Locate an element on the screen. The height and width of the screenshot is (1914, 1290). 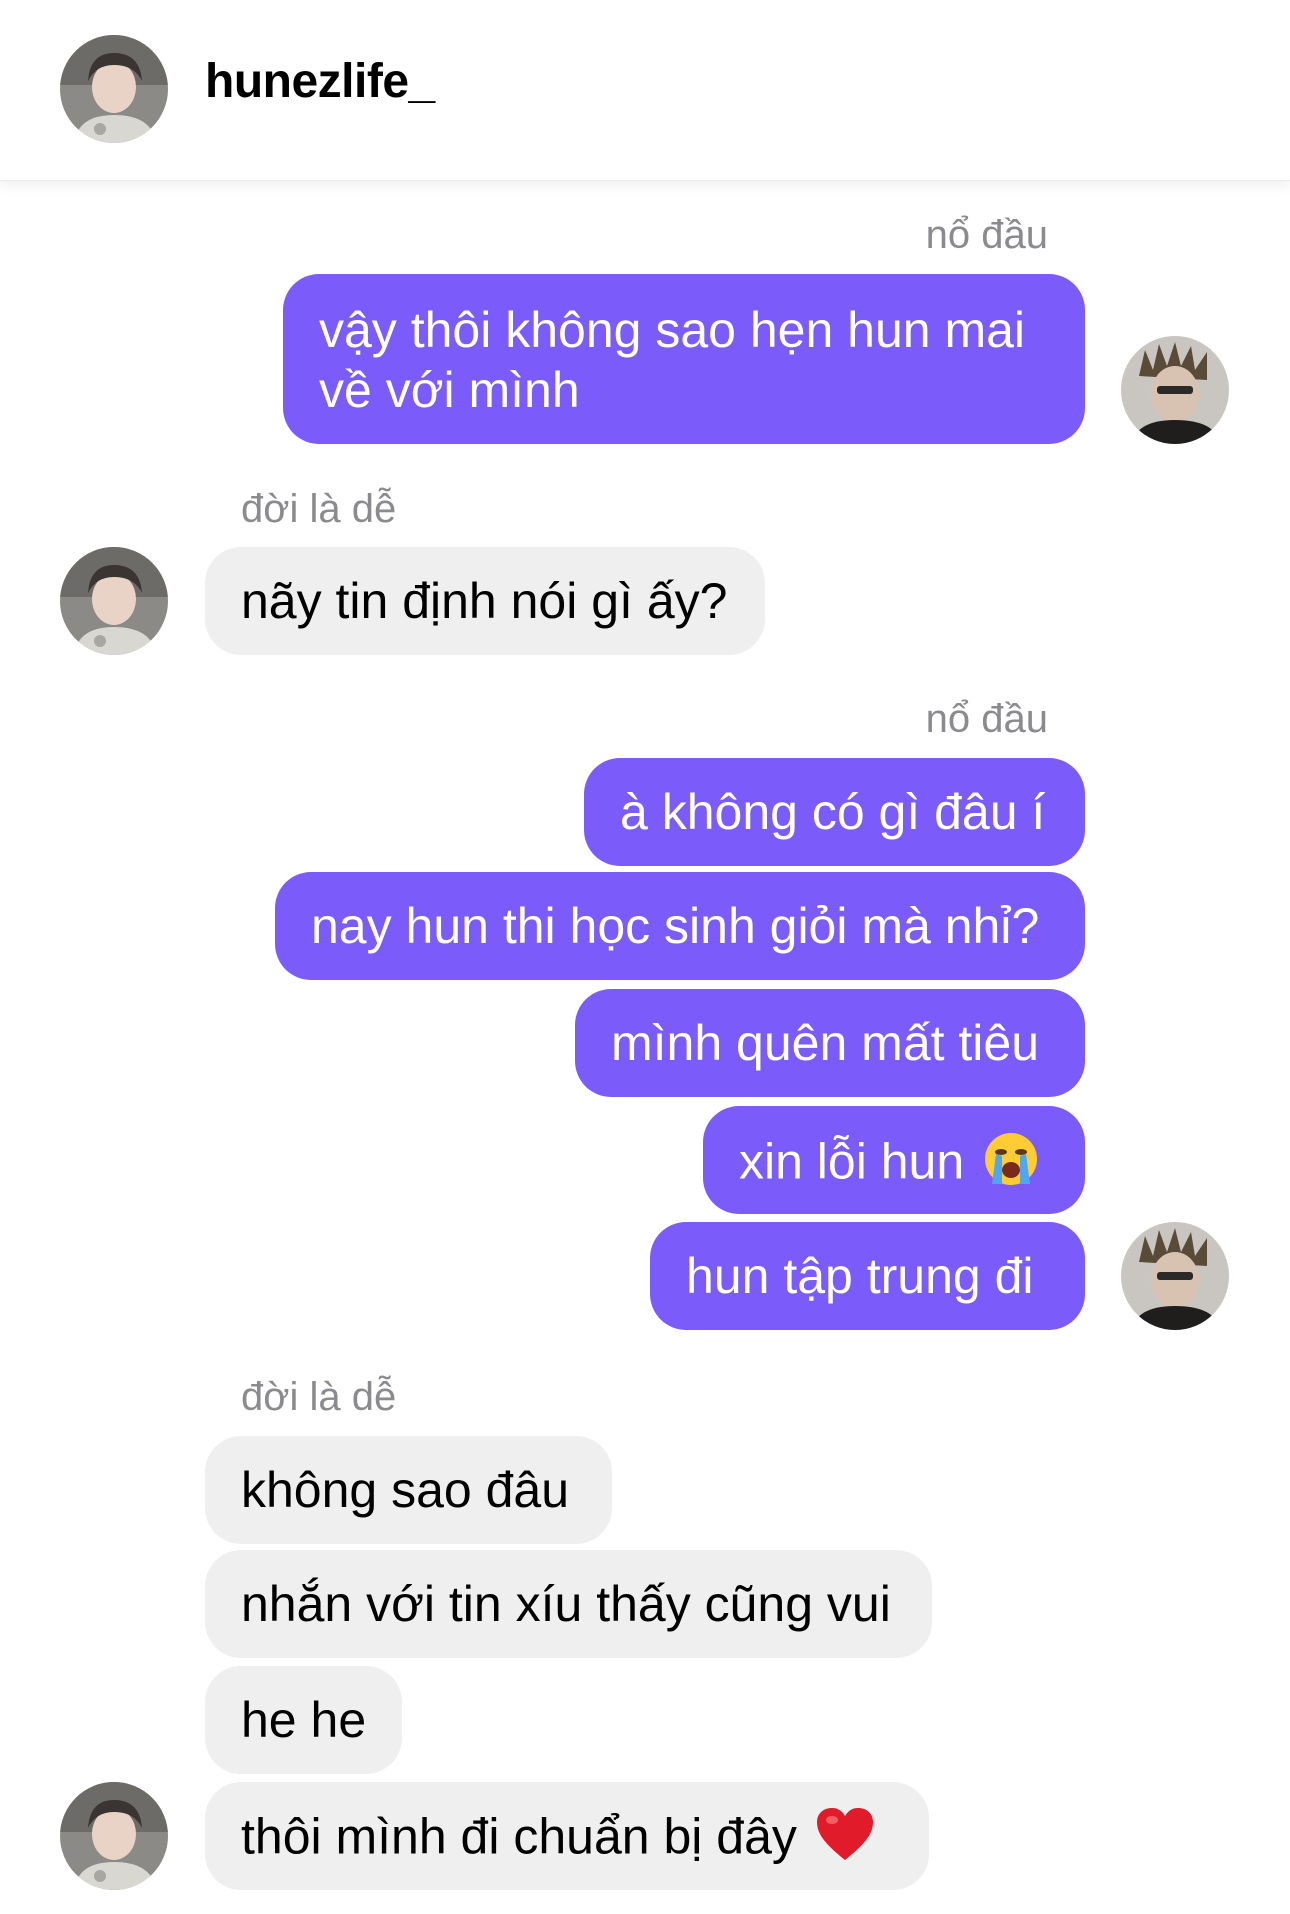
message-bubble-outgoing: hun tập trung đi is located at coordinates (867, 1276).